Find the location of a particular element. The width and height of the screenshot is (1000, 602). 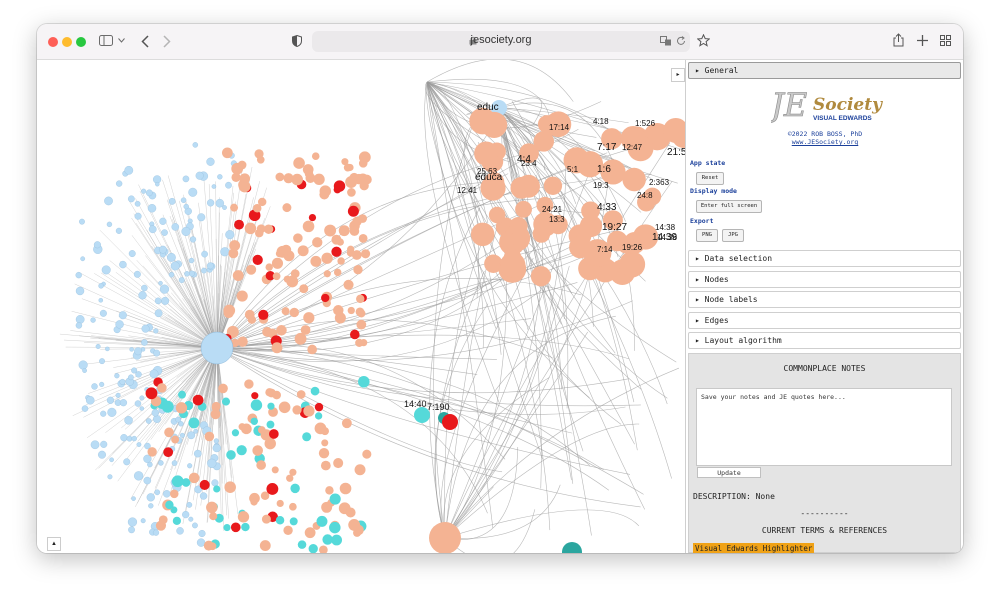

translate-icon is located at coordinates (666, 41).